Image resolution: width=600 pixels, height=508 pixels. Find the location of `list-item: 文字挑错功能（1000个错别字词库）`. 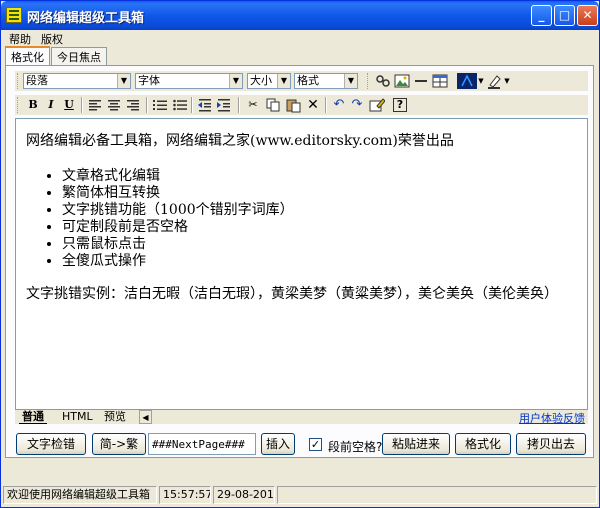

list-item: 文字挑错功能（1000个错别字词库） is located at coordinates (319, 210).